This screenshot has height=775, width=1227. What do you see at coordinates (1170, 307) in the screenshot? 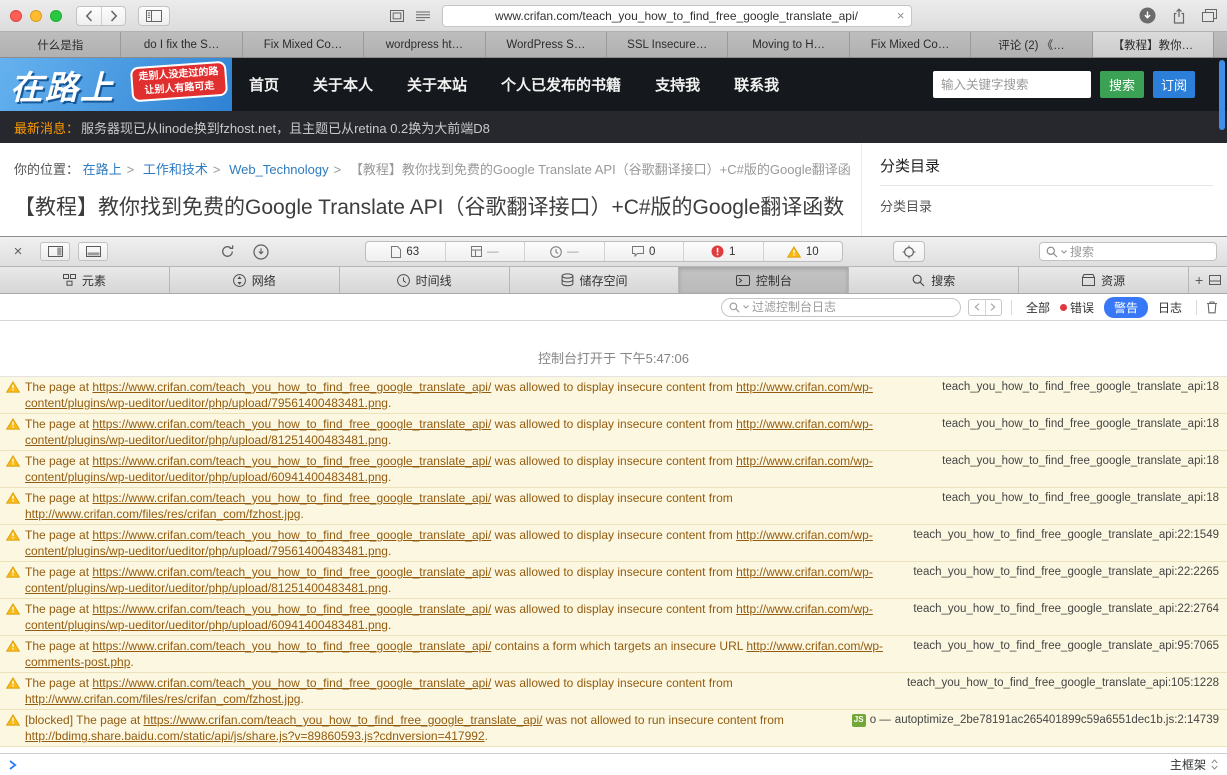
I see `scope-logs-button: 日志` at bounding box center [1170, 307].